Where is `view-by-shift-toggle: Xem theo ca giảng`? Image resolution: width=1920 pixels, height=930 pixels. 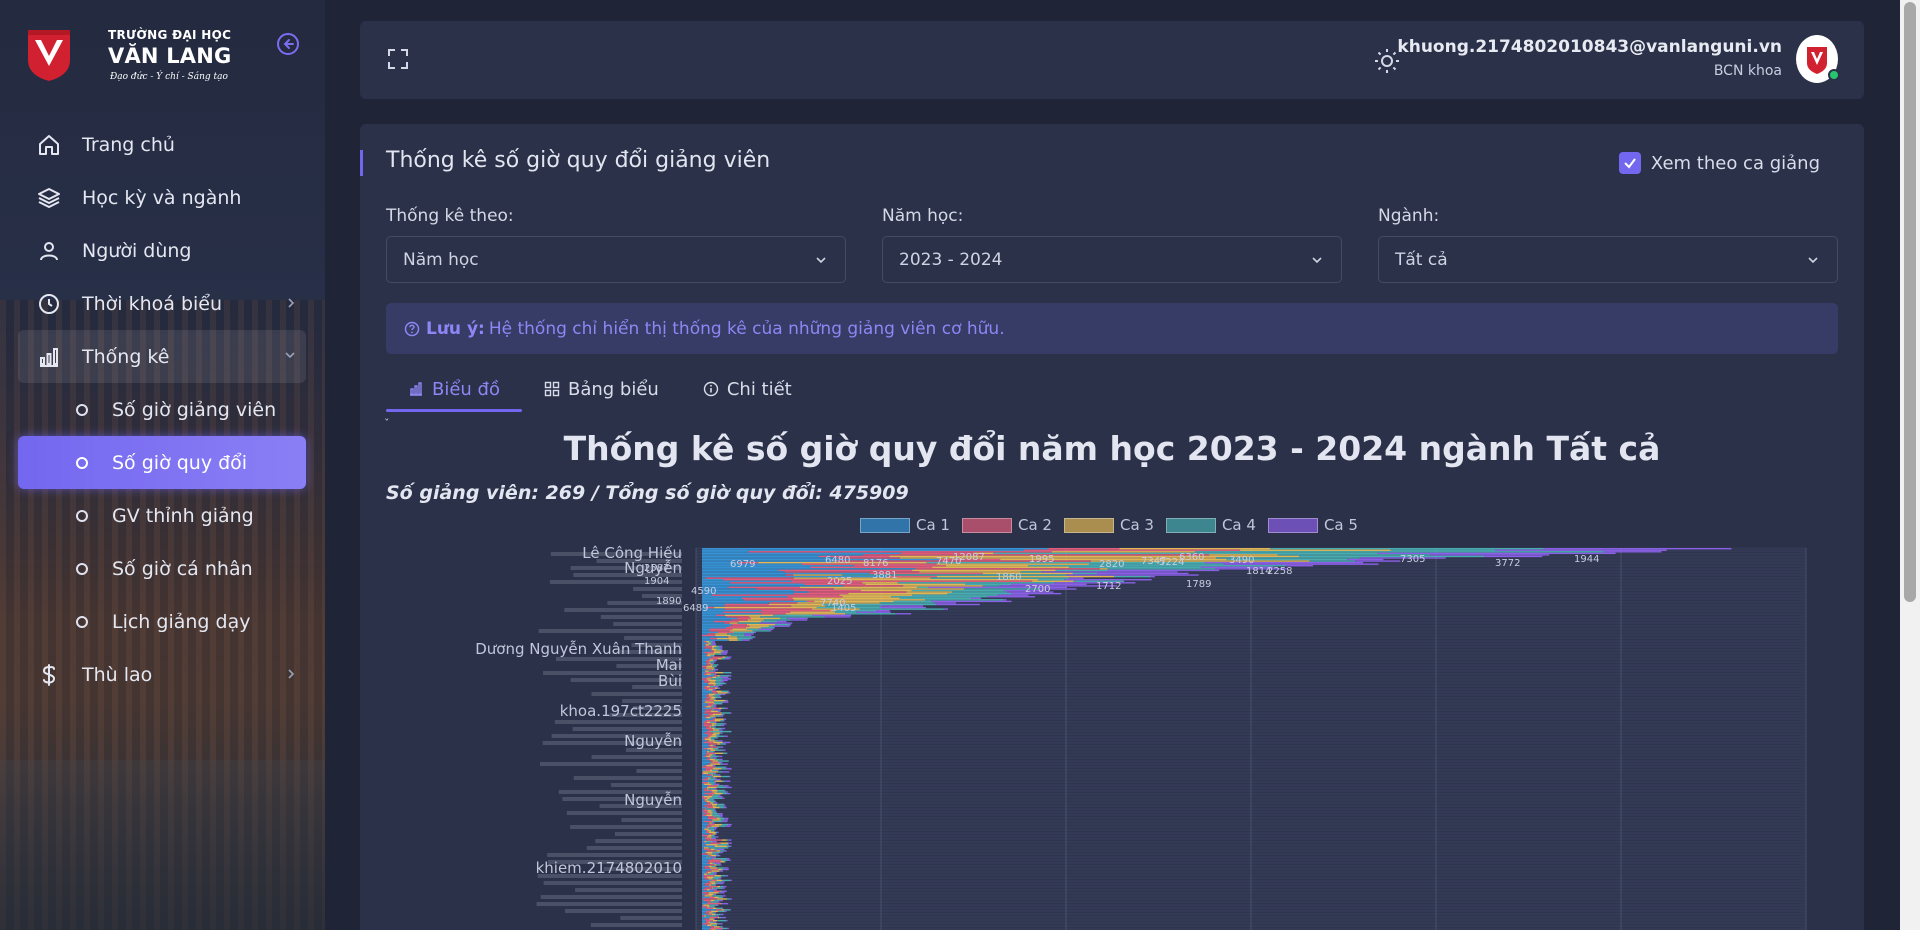
view-by-shift-toggle: Xem theo ca giảng is located at coordinates (1719, 163).